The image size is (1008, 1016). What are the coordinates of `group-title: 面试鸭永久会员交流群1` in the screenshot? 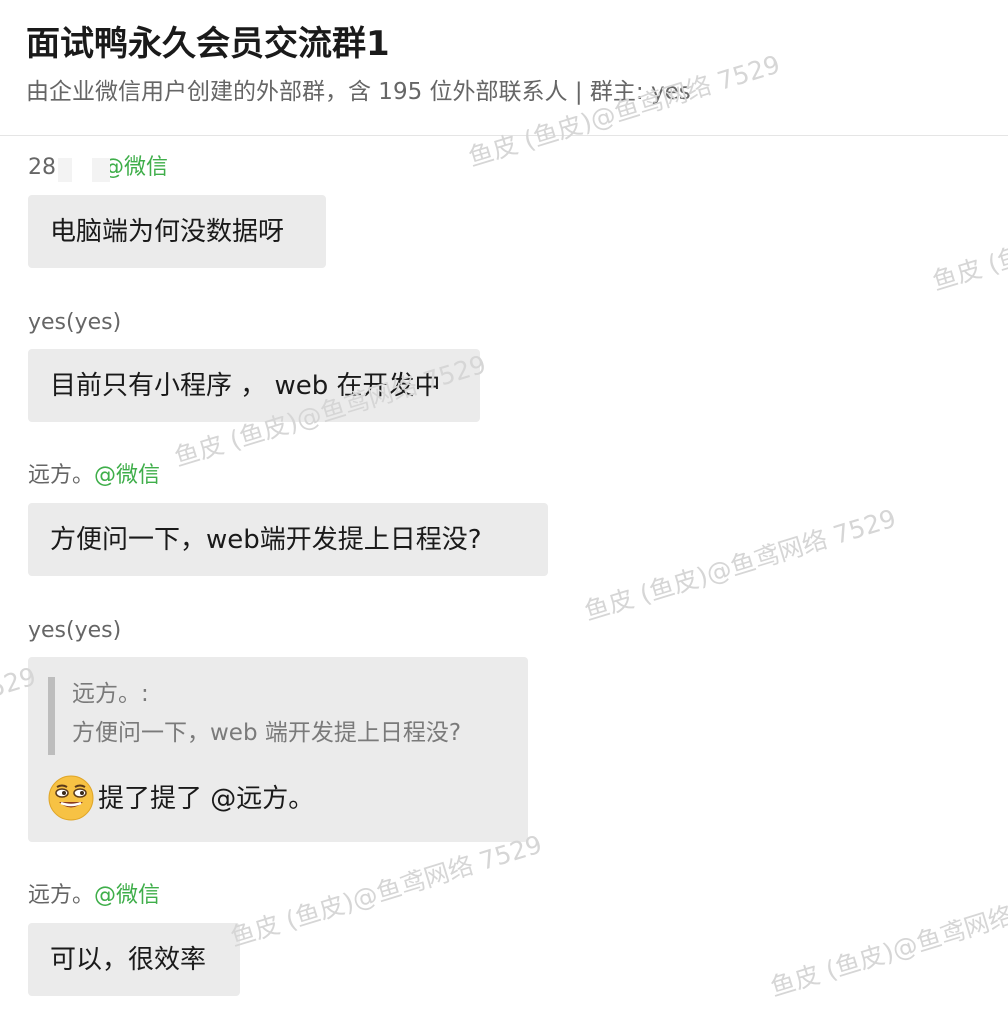 It's located at (208, 44).